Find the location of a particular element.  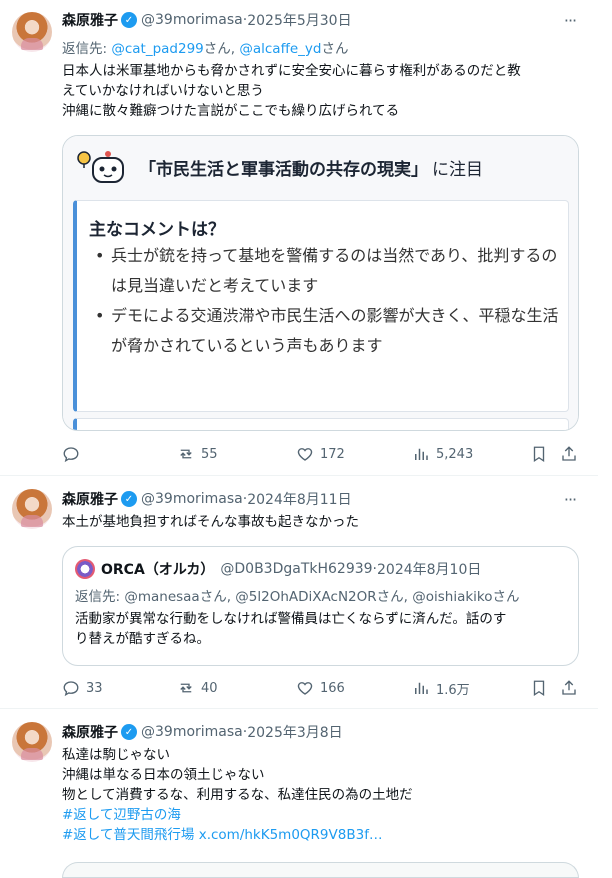

quote-avatar is located at coordinates (85, 569).